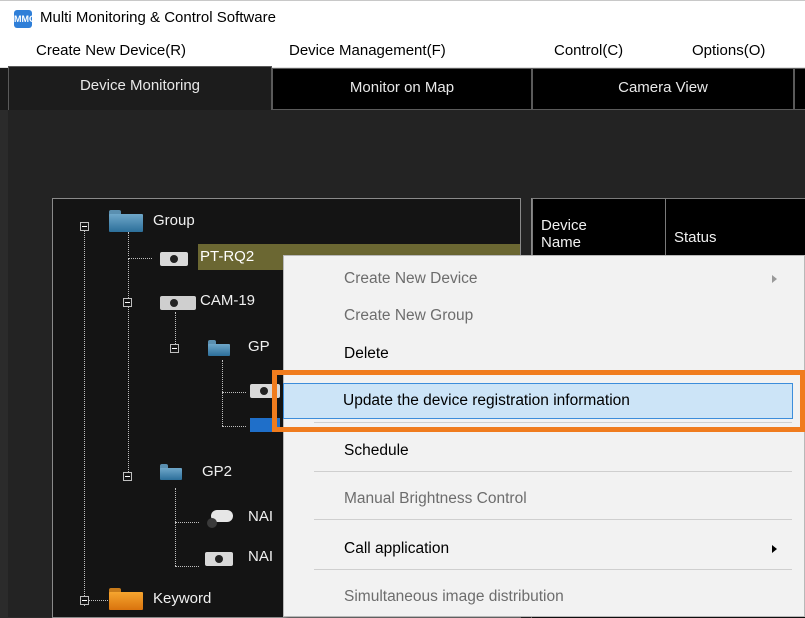 The image size is (805, 618). I want to click on title-bar: MMC Multi Monitoring & Control Software, so click(402, 17).